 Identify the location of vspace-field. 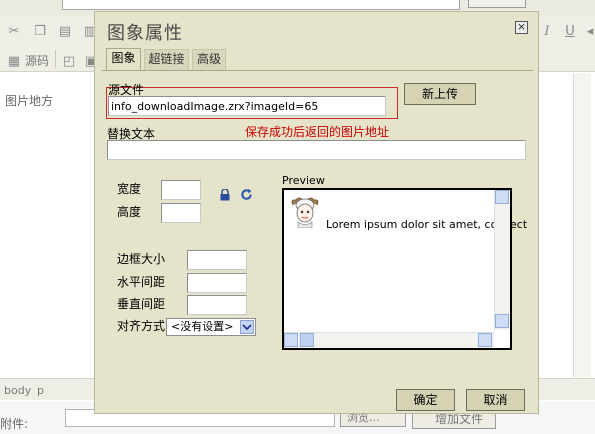
(217, 305).